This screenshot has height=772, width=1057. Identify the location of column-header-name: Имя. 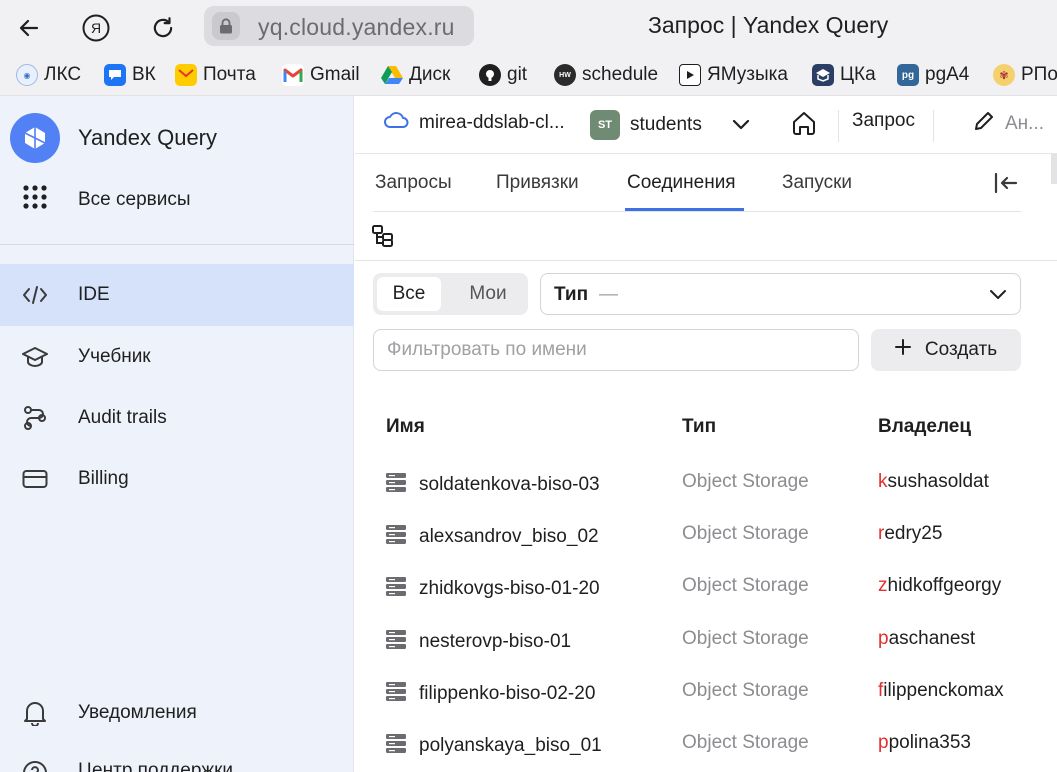
(405, 427).